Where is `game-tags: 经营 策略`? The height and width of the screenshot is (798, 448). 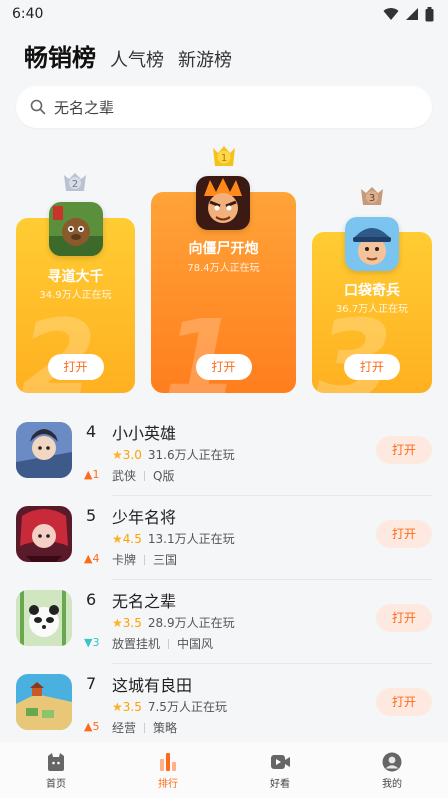
game-tags: 经营 策略 is located at coordinates (144, 727).